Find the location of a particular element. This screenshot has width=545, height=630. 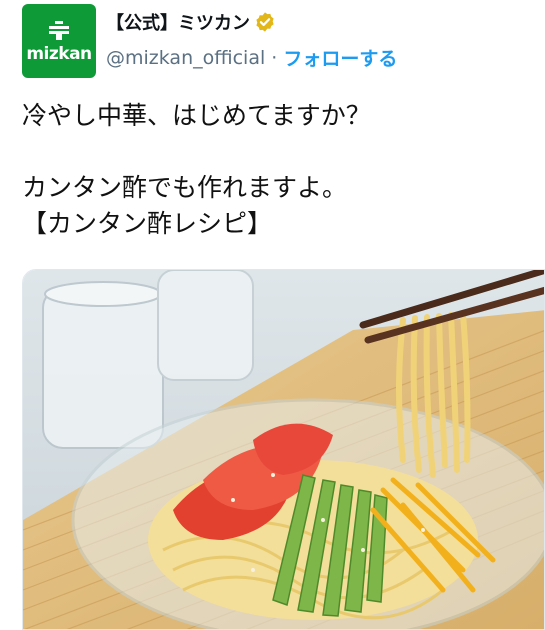

tweet-line-3: 【カンタン酢レシピ】 is located at coordinates (147, 223).